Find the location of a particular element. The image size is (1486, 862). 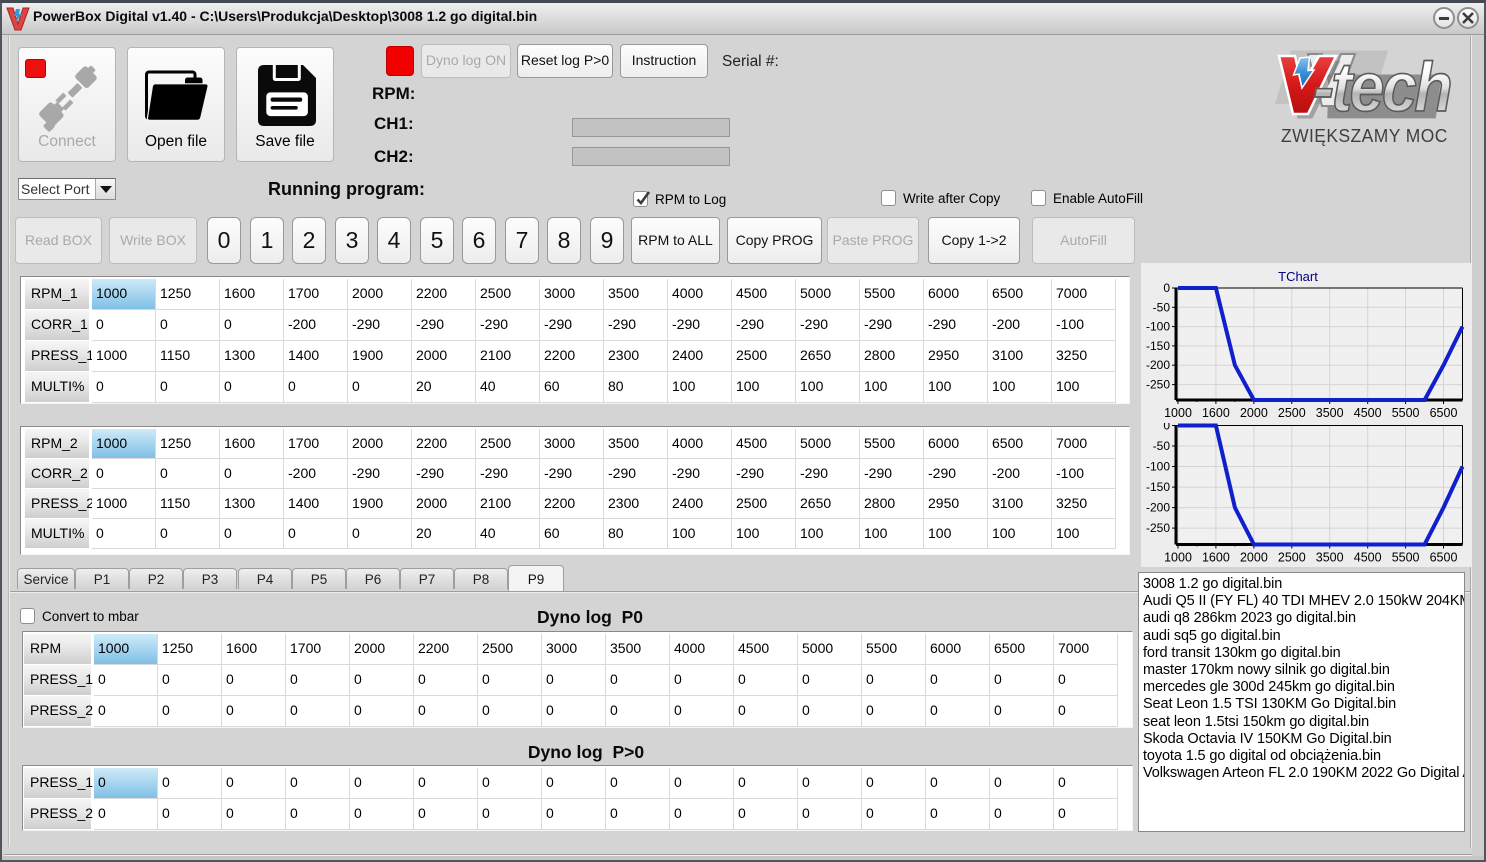

svg-text: TChart is located at coordinates (1298, 276).